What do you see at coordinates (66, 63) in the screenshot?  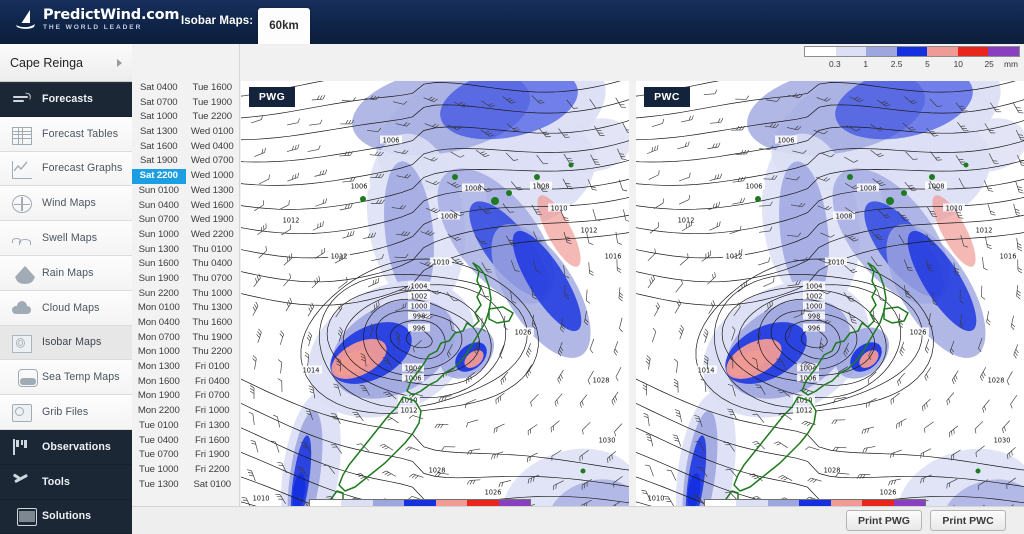 I see `location-selector: Cape Reinga` at bounding box center [66, 63].